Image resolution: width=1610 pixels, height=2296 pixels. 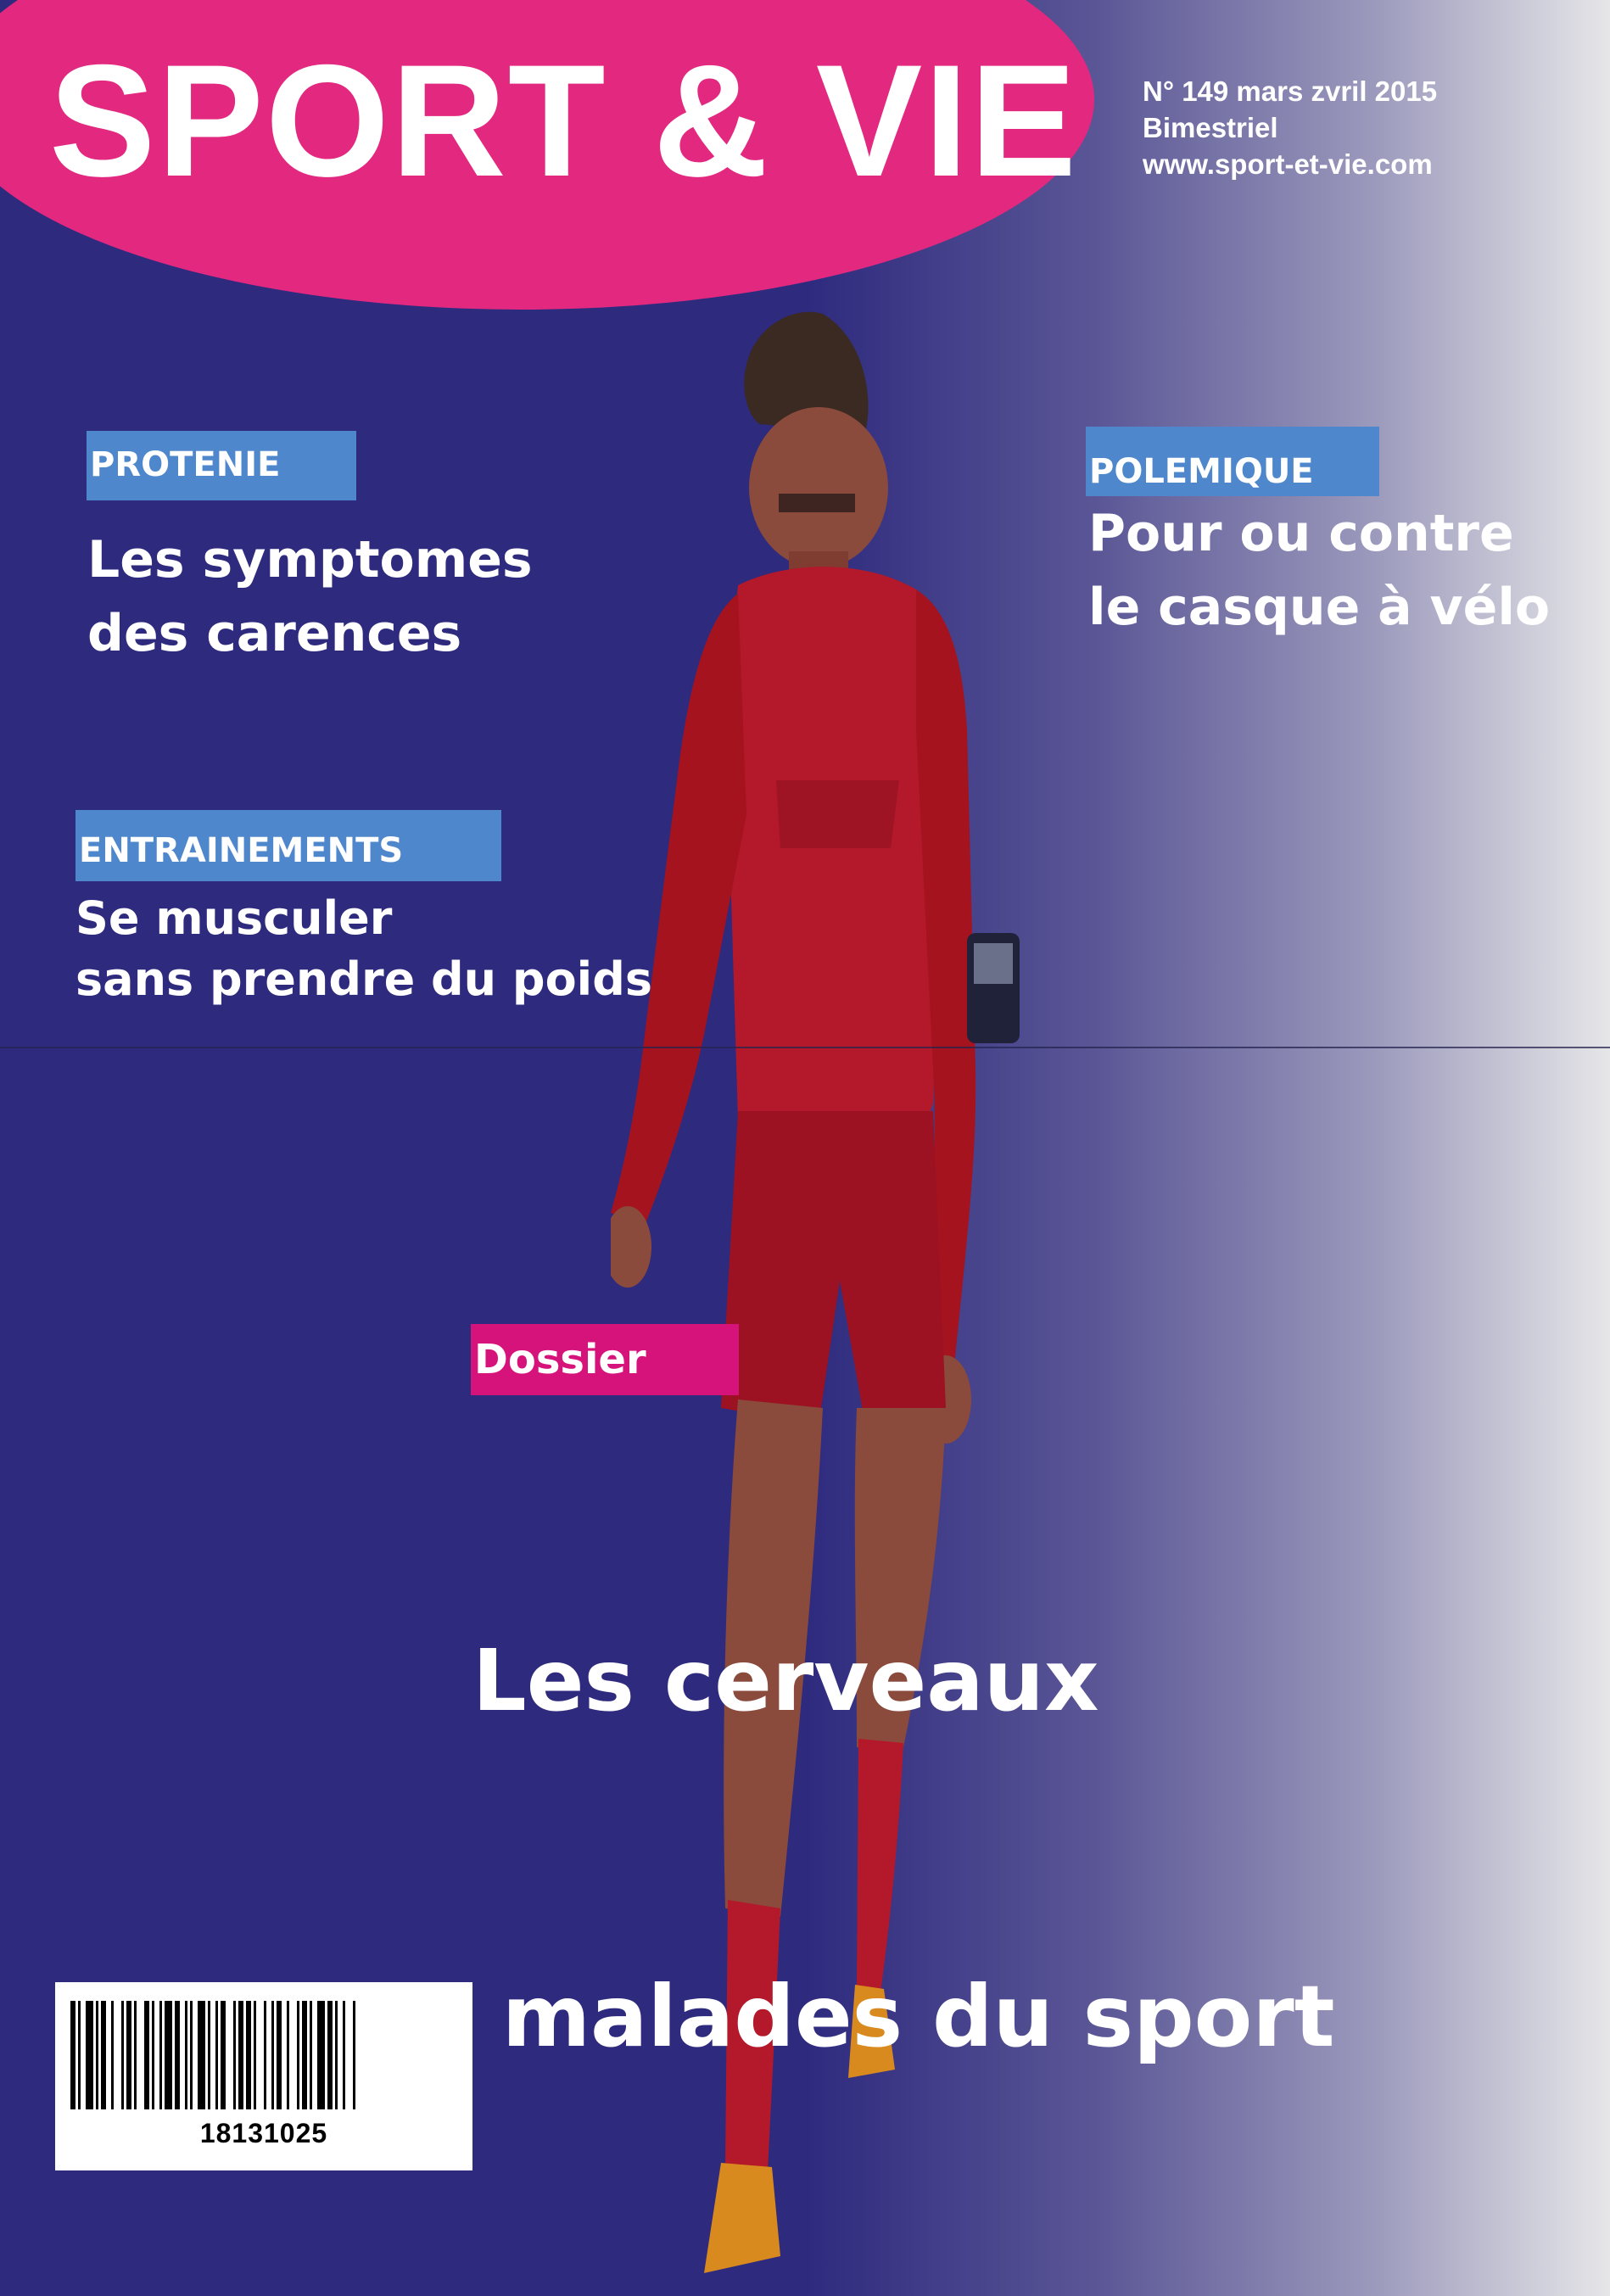 What do you see at coordinates (288, 845) in the screenshot?
I see `kicker-entrainements: ENTRAINEMENTS` at bounding box center [288, 845].